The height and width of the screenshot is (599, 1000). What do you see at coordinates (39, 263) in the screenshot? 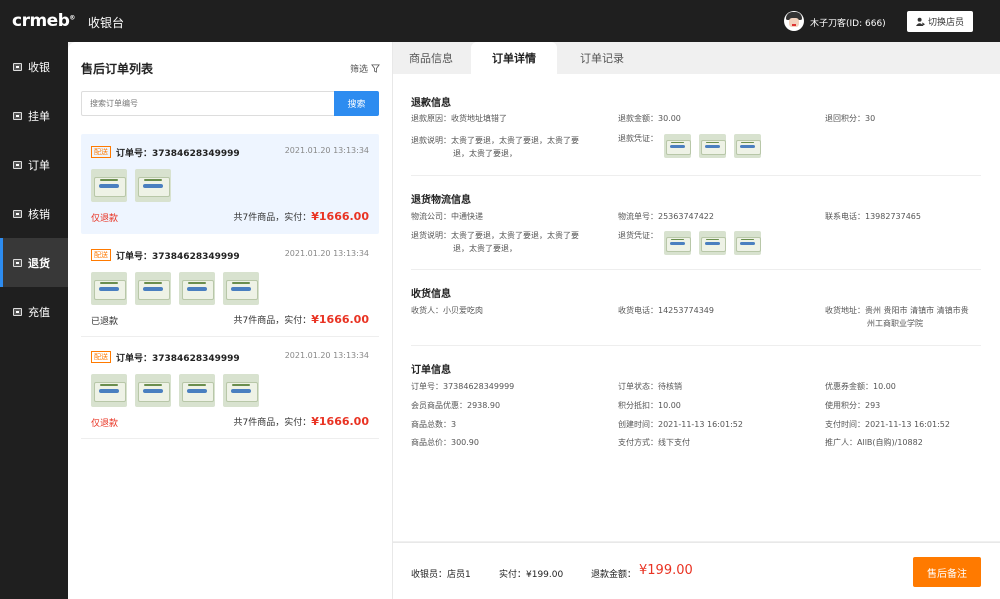
I see `sidebar-item-label: 退货` at bounding box center [39, 263].